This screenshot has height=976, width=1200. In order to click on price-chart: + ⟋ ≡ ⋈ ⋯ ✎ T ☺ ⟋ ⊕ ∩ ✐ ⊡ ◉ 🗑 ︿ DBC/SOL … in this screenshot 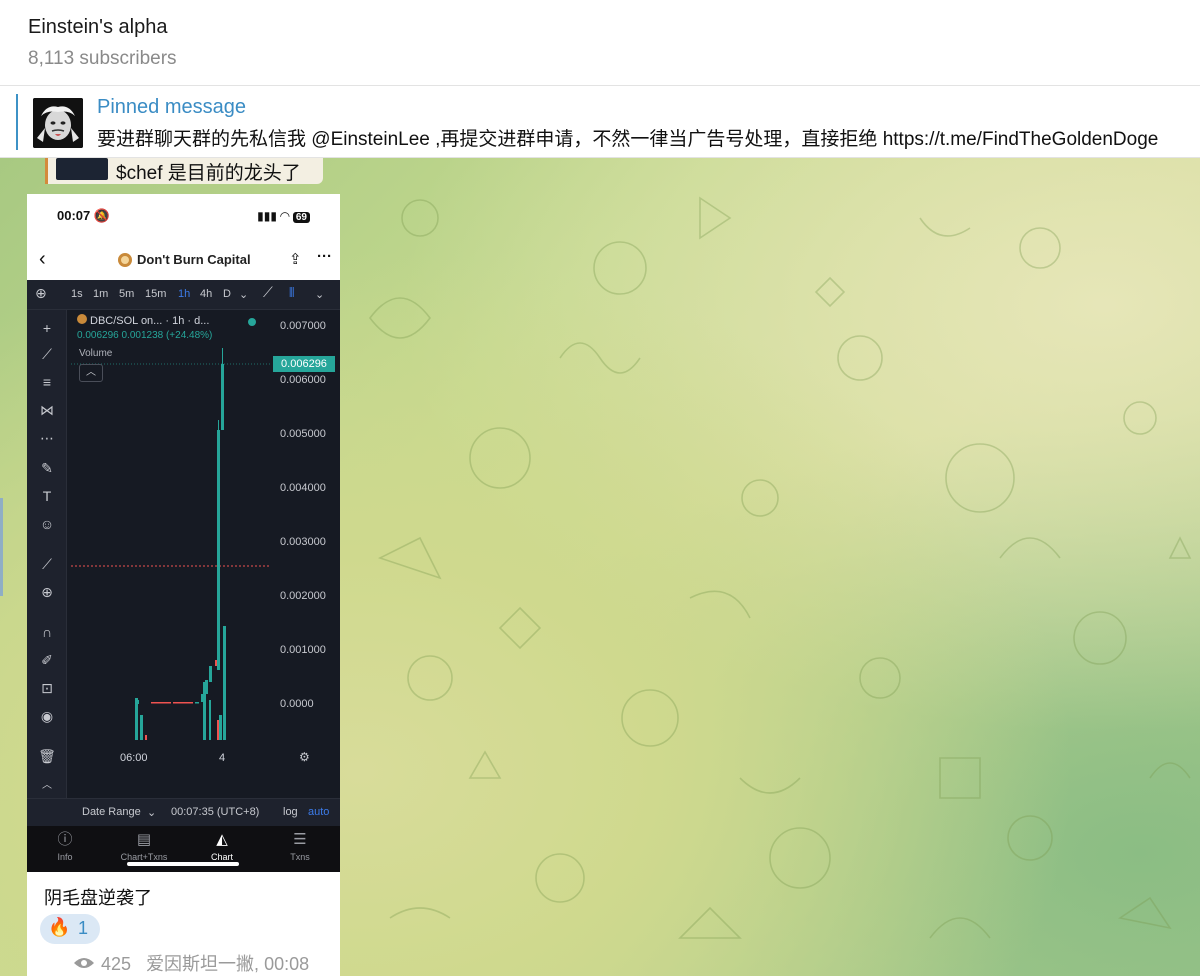, I will do `click(183, 554)`.